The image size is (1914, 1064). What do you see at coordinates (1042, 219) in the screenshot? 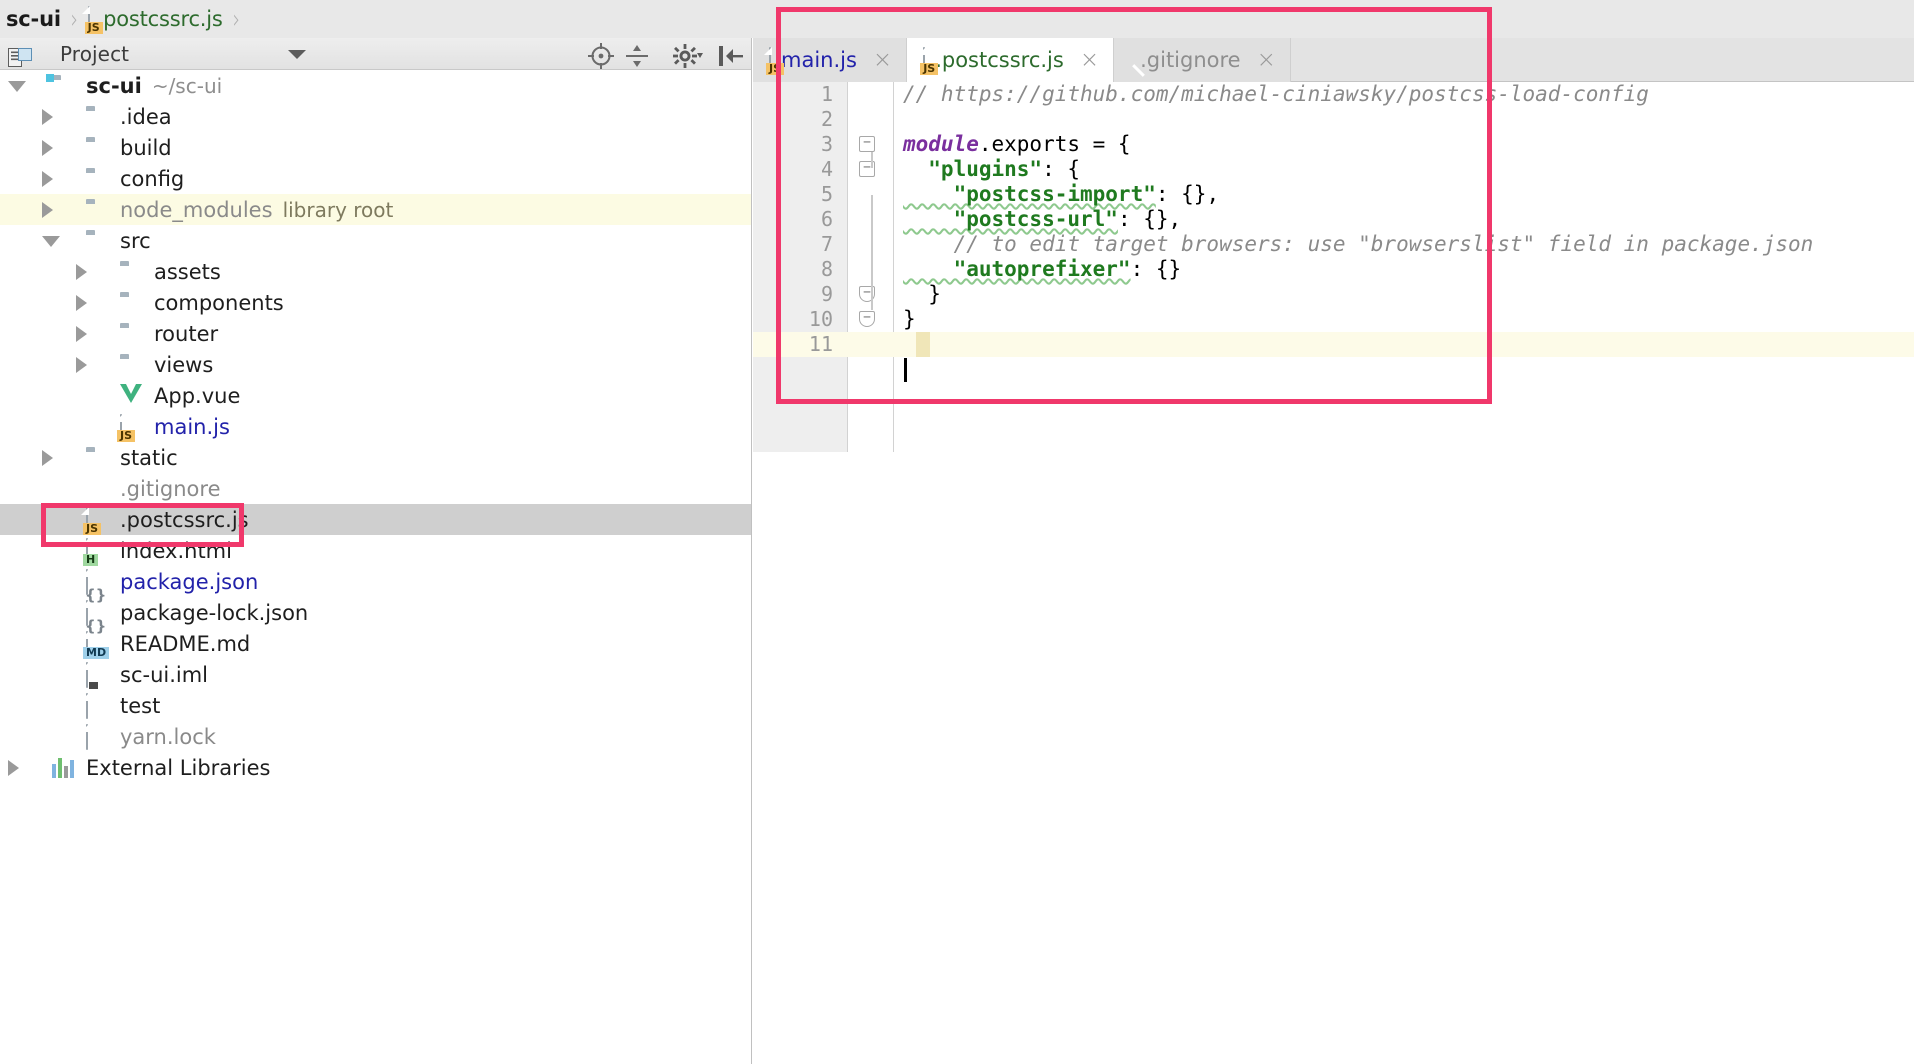
I see `code-text: "postcss-url": {},` at bounding box center [1042, 219].